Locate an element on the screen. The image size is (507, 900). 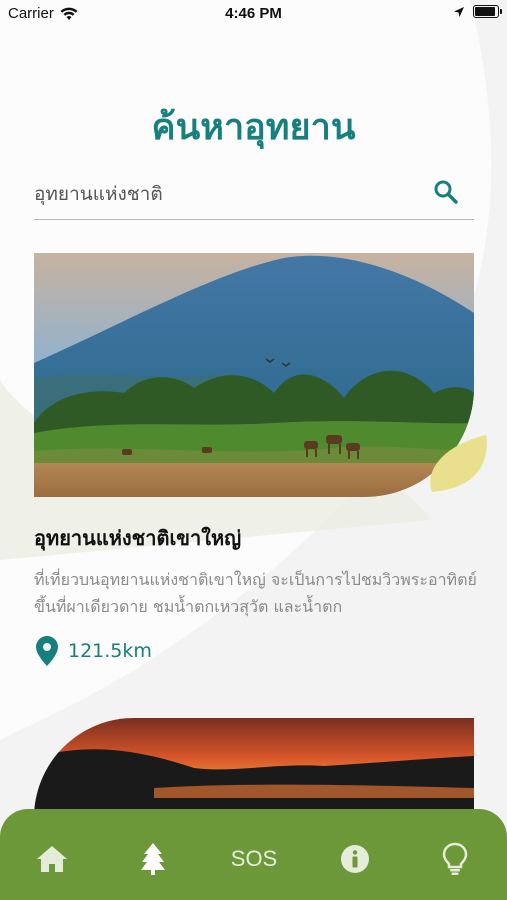
tab-sos: SOS is located at coordinates (254, 859).